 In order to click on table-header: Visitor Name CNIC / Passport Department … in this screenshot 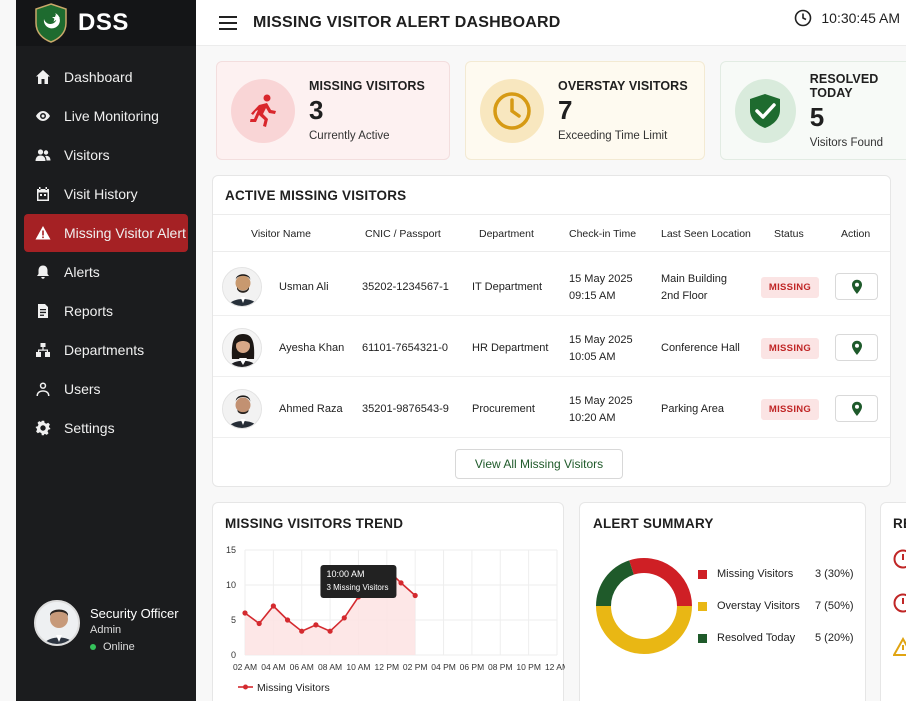, I will do `click(551, 233)`.